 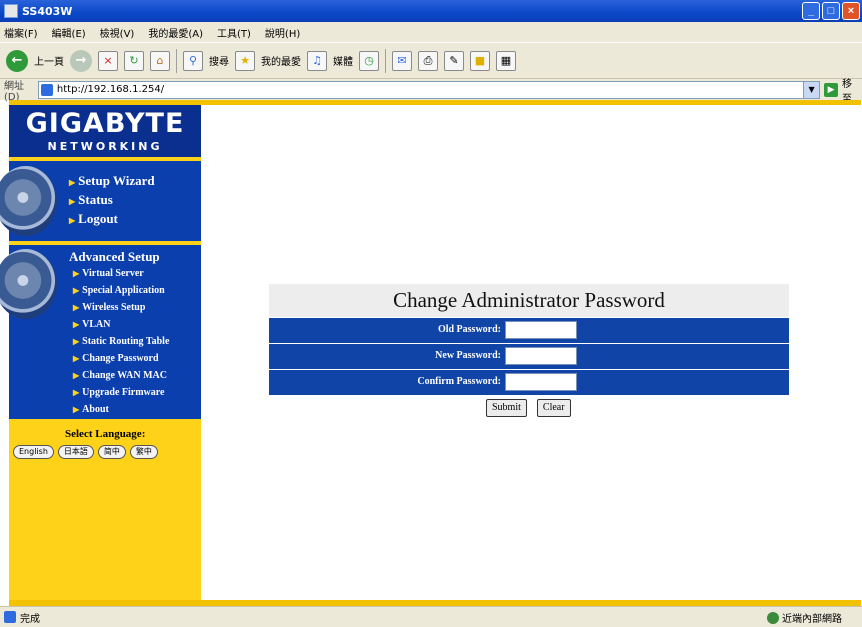 I want to click on nav-label: Status, so click(x=95, y=199).